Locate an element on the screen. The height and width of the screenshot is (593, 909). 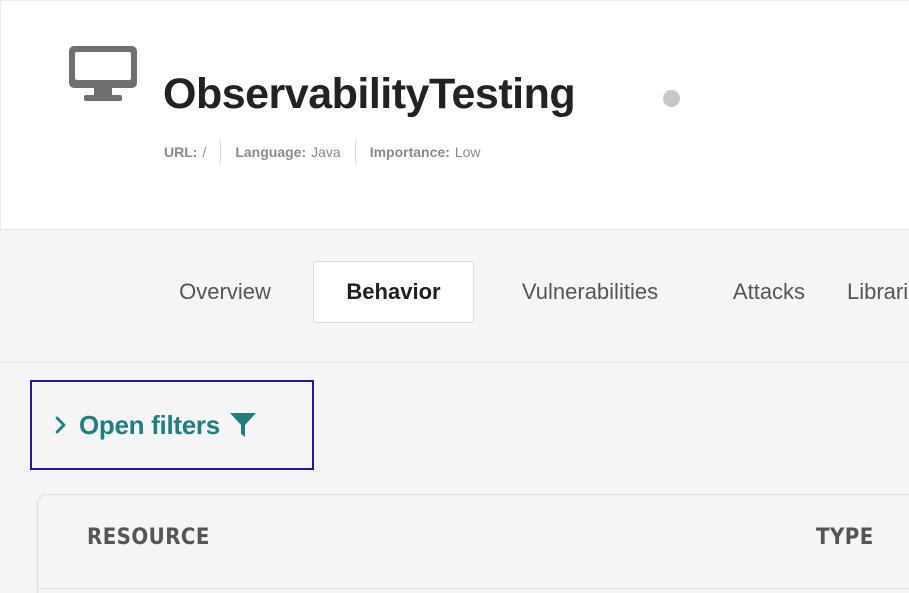
tab-overview: Overview is located at coordinates (225, 292).